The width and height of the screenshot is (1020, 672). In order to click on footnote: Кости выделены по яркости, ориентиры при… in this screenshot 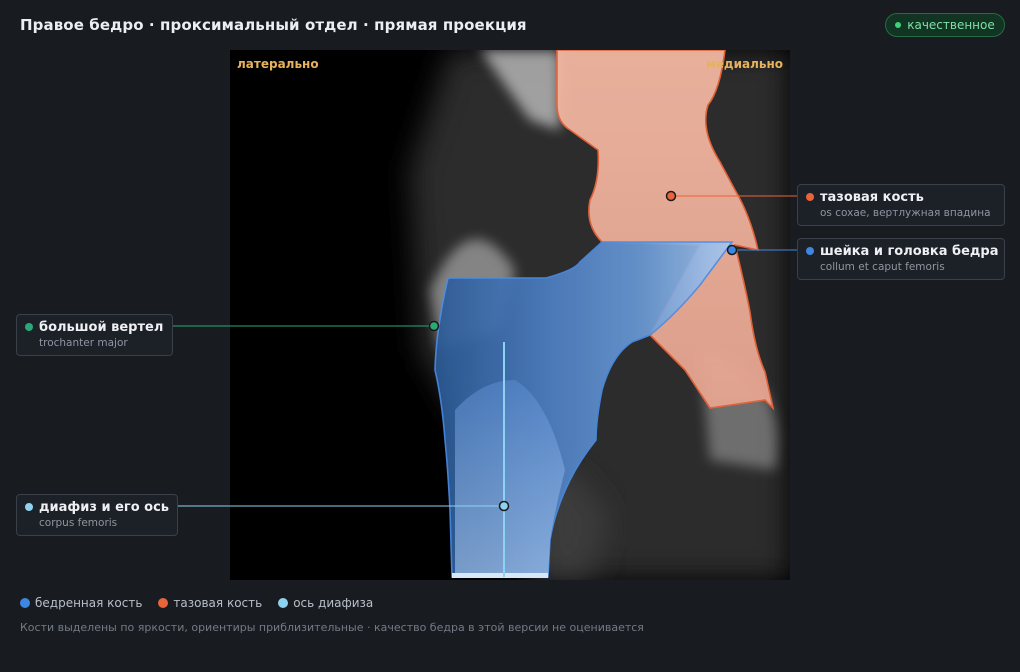, I will do `click(332, 627)`.